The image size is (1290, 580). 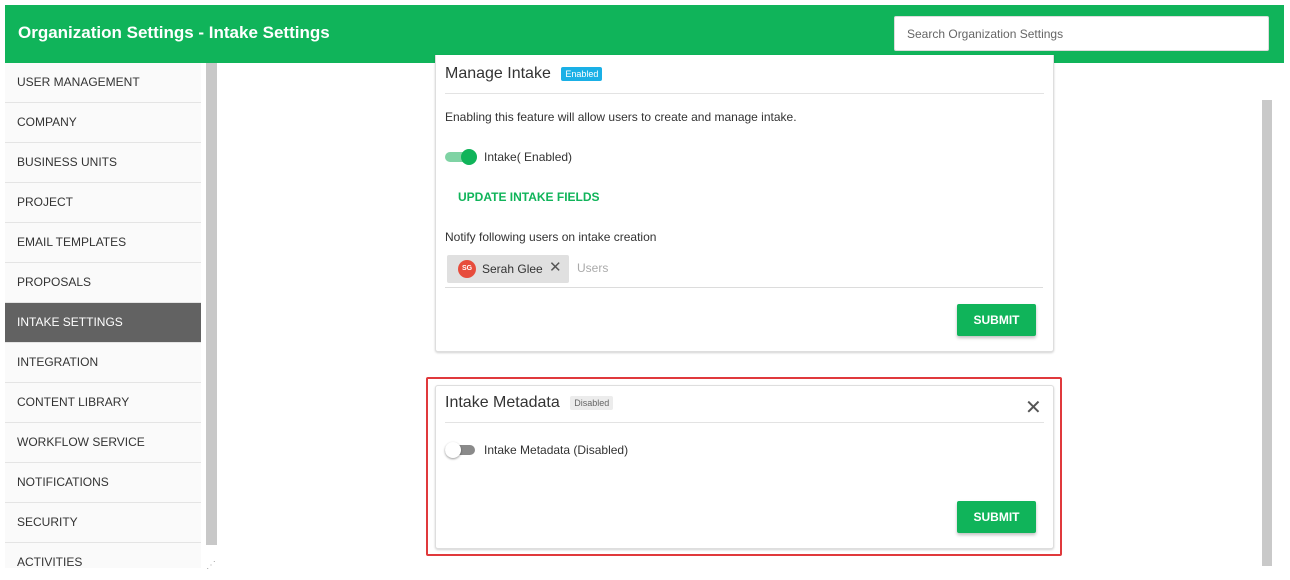 I want to click on search-box, so click(x=1081, y=33).